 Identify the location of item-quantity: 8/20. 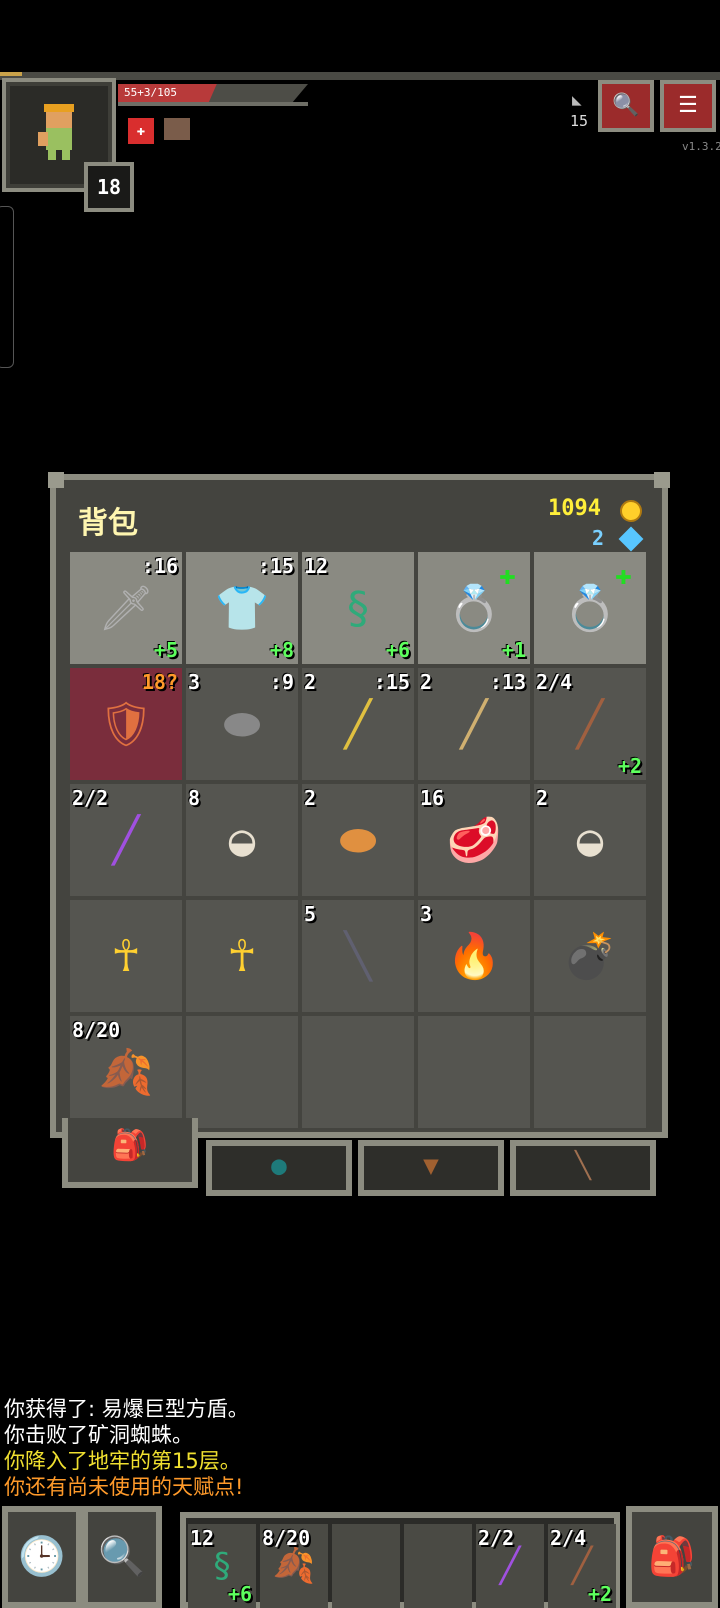
(96, 1030).